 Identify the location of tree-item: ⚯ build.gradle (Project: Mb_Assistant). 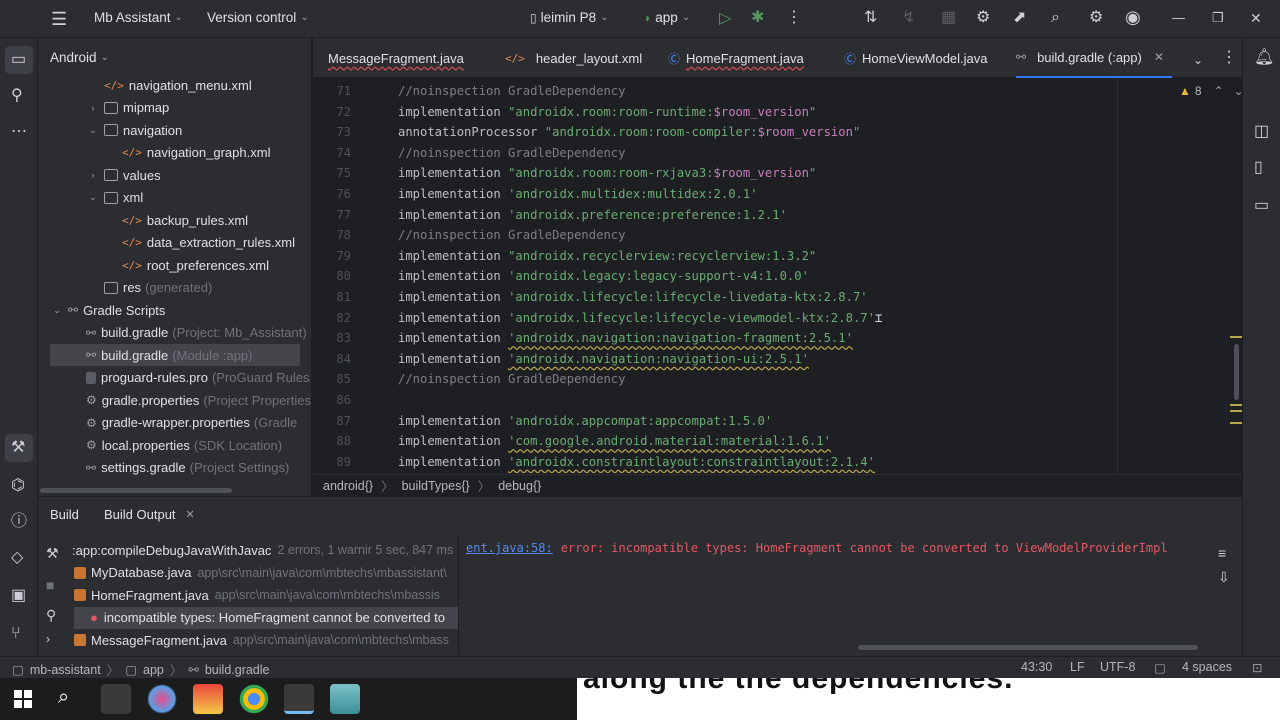
(196, 333).